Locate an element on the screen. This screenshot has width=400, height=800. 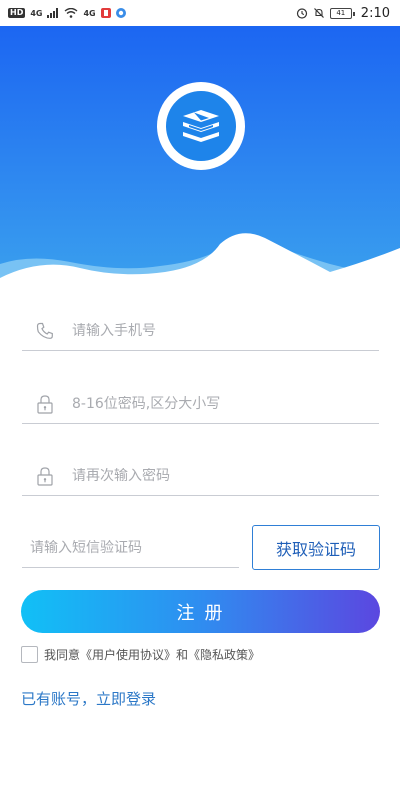
network-4g-badge-2: 4G is located at coordinates (89, 13).